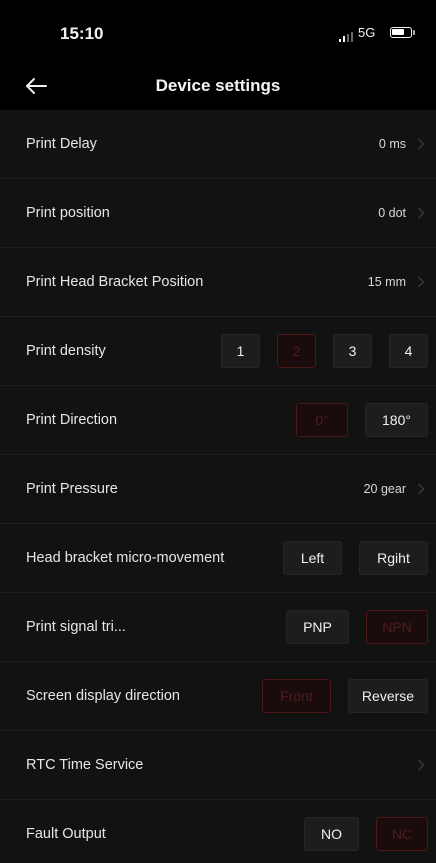 Image resolution: width=436 pixels, height=863 pixels. I want to click on setting-label: Print density, so click(66, 351).